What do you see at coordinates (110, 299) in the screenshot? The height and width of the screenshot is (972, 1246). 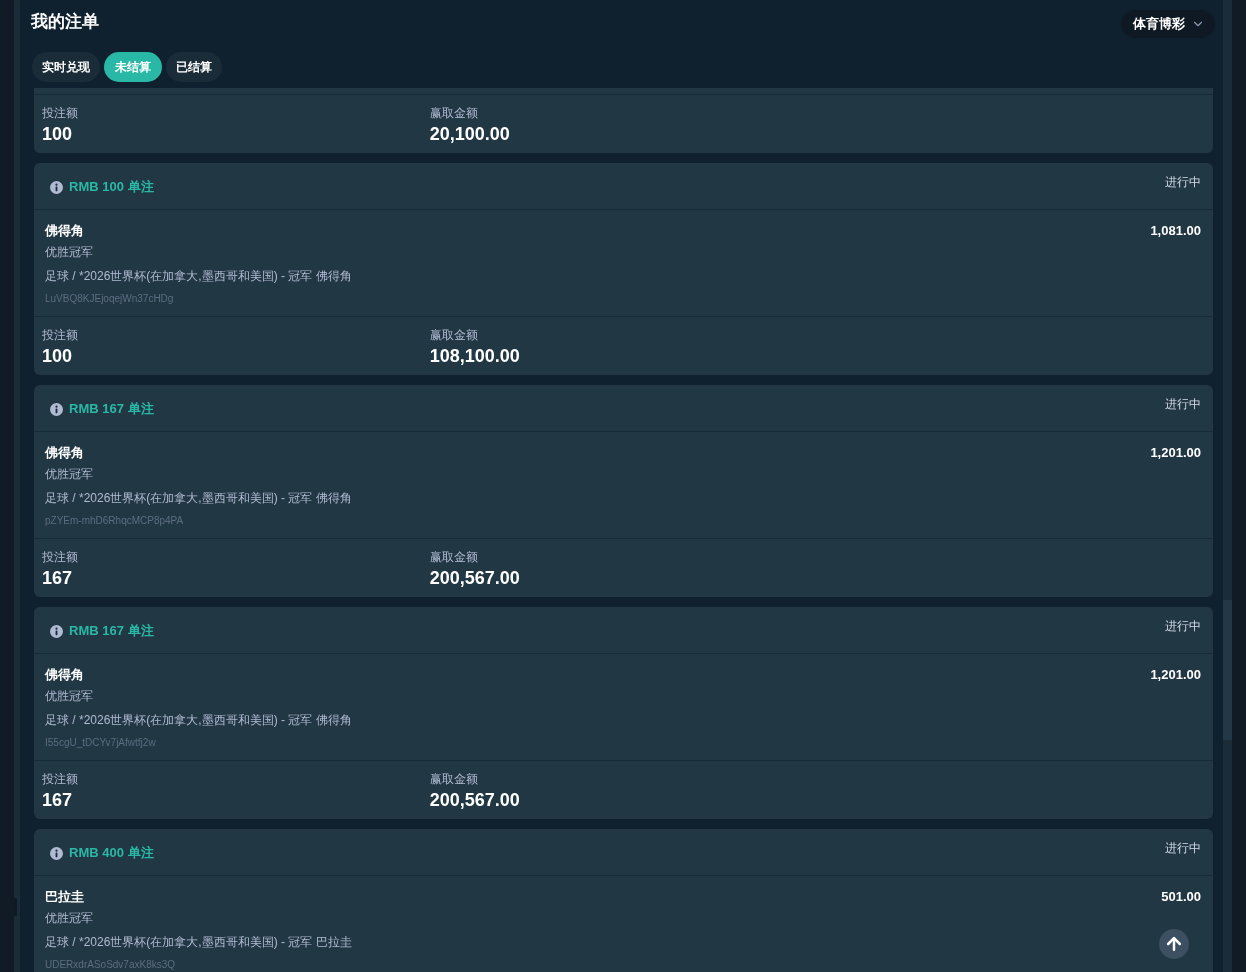 I see `bet-id: LuVBQ8KJEjoqejWn37cHDg` at bounding box center [110, 299].